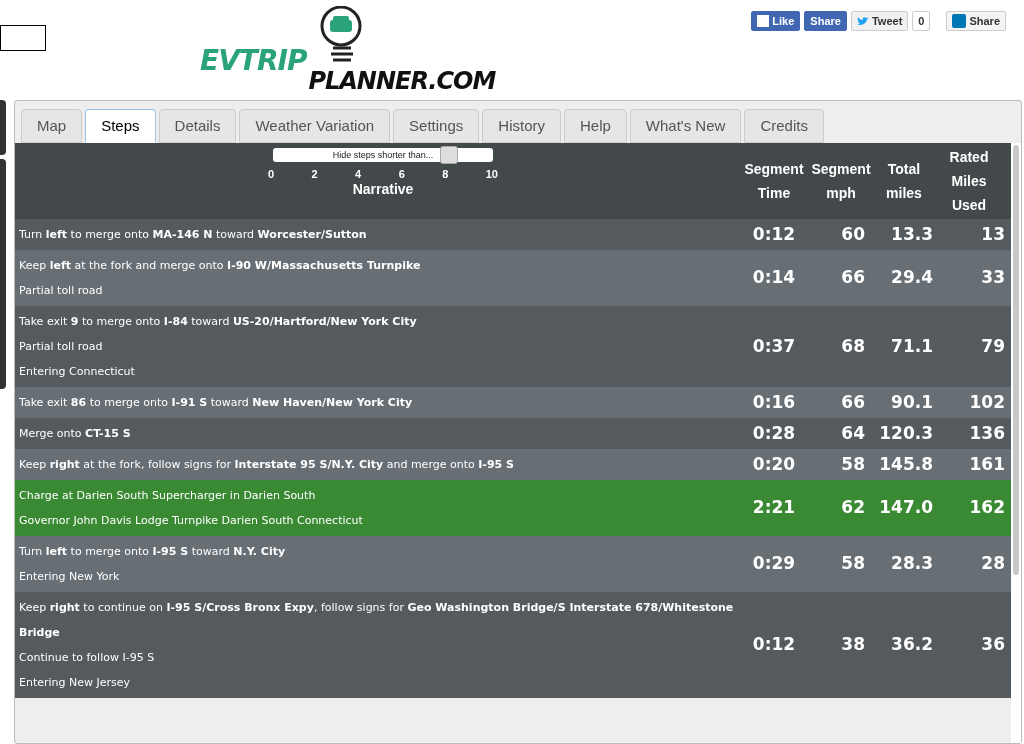  What do you see at coordinates (197, 126) in the screenshot?
I see `tab: Details` at bounding box center [197, 126].